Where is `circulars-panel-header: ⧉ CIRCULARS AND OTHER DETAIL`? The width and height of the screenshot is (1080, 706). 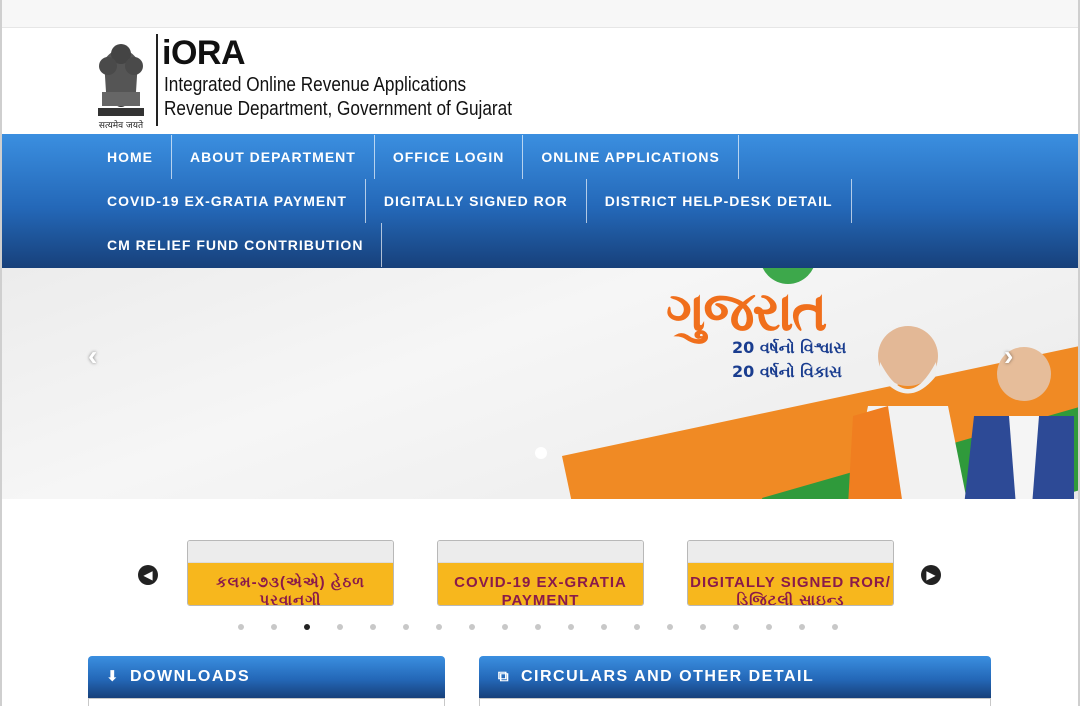
circulars-panel-header: ⧉ CIRCULARS AND OTHER DETAIL is located at coordinates (735, 677).